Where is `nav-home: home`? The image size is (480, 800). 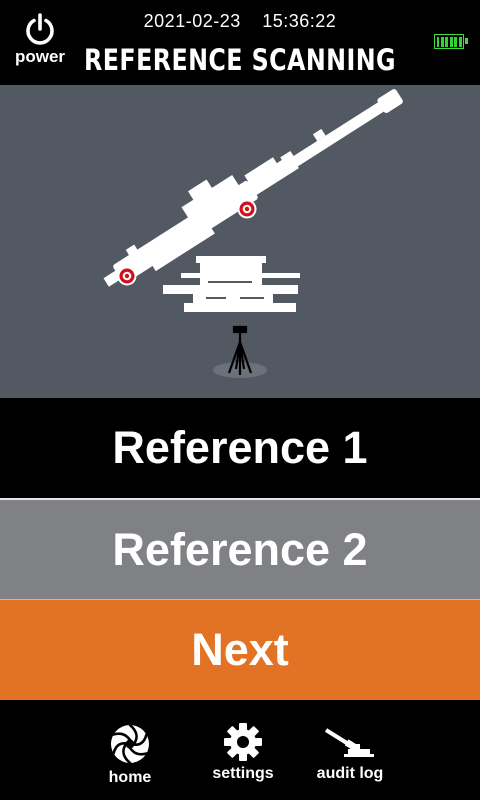
nav-home: home is located at coordinates (130, 754).